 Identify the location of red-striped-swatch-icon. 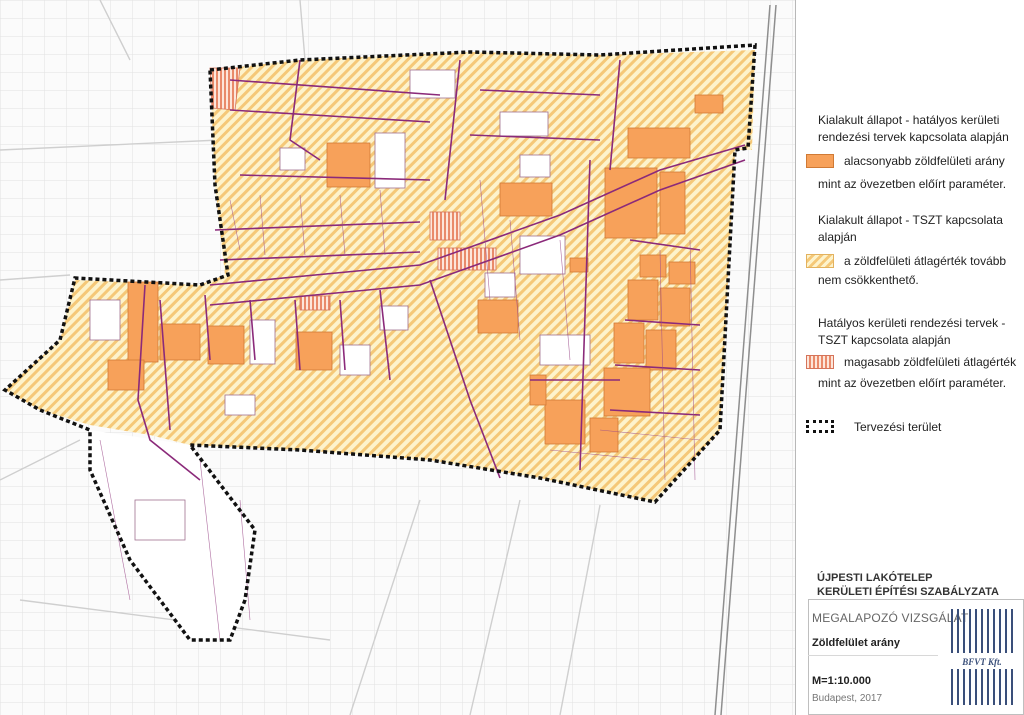
(820, 362).